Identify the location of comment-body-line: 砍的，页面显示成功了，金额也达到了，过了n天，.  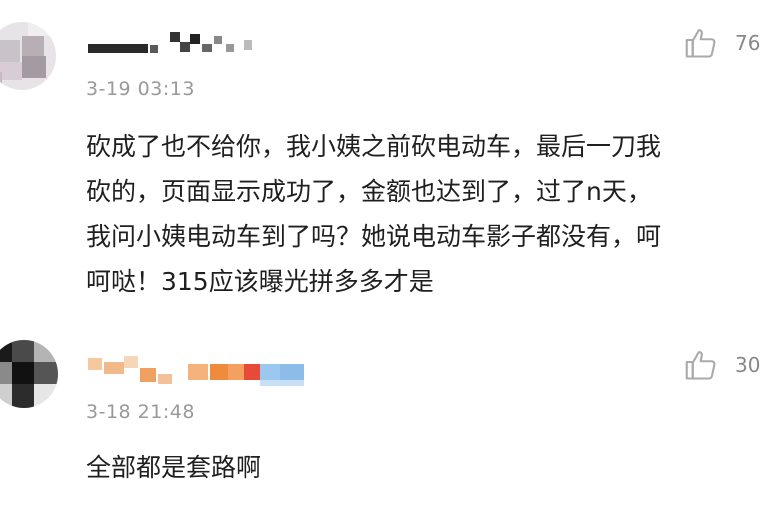
(369, 191).